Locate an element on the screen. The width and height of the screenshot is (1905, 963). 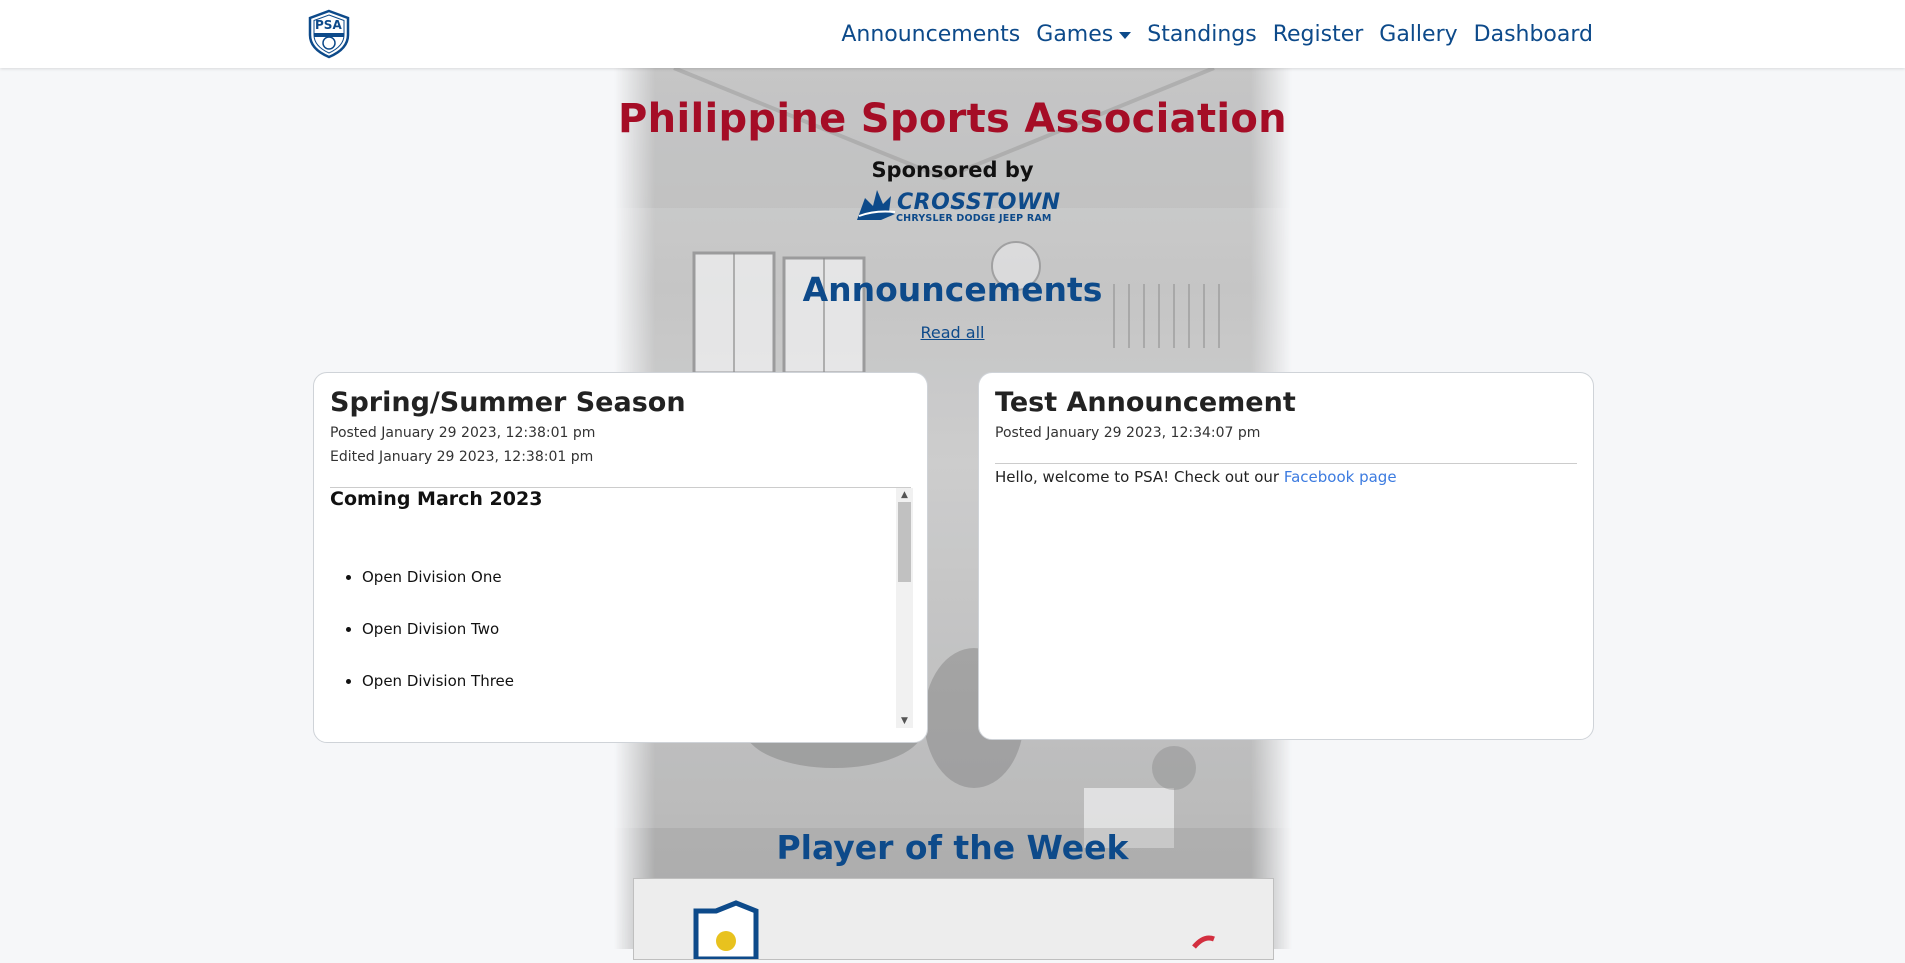
nav-link-dashboard: Dashboard is located at coordinates (1533, 34).